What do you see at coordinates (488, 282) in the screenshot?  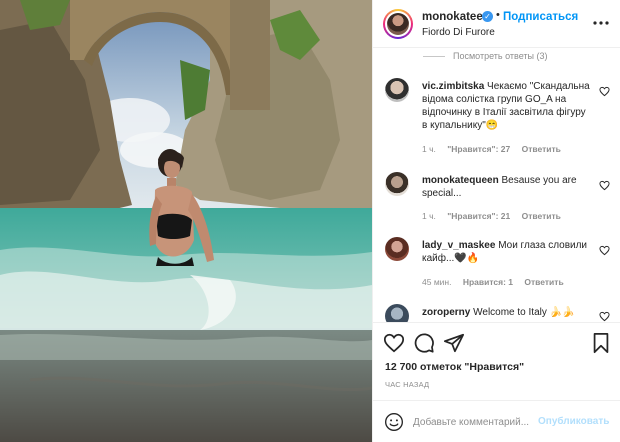 I see `comment-likes: Нравится: 1` at bounding box center [488, 282].